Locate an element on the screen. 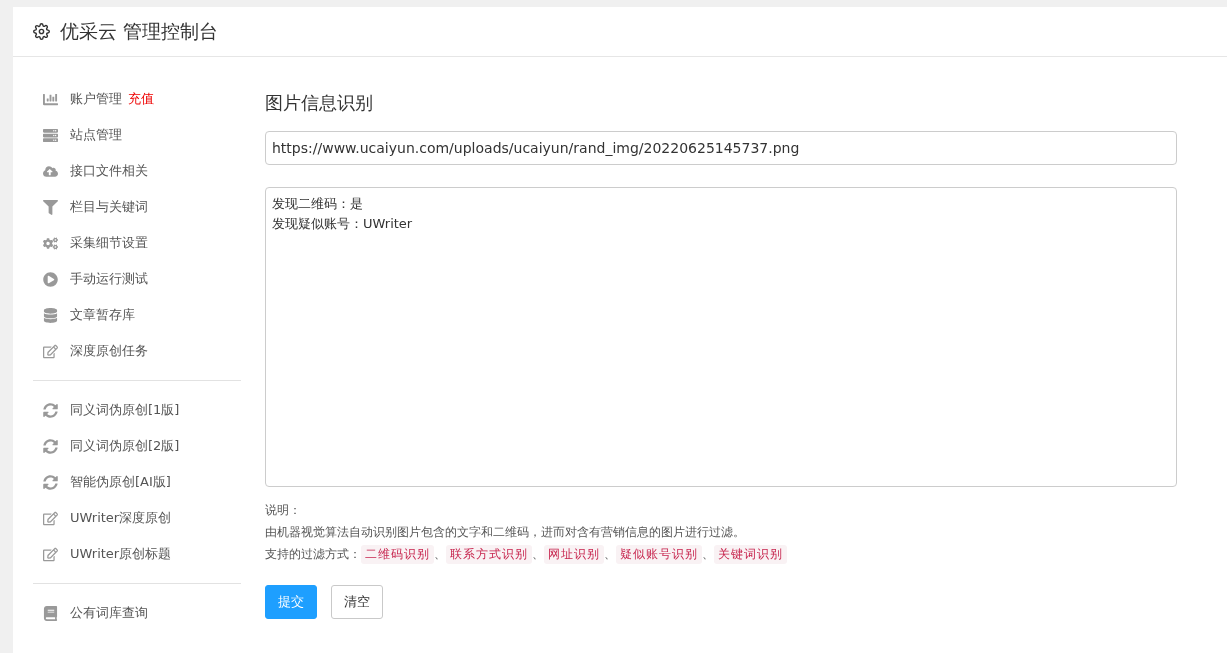  sidebar-label: 站点管理 is located at coordinates (96, 135).